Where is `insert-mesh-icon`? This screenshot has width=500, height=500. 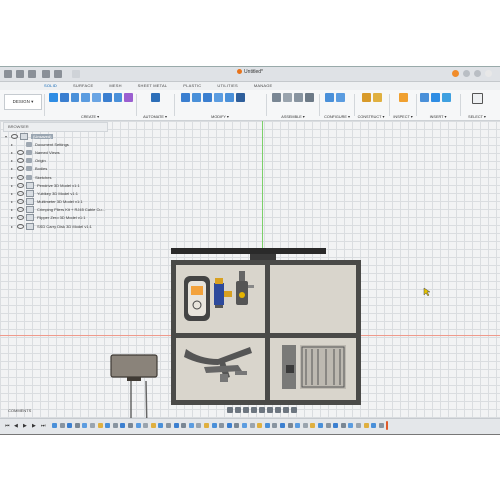
insert-mesh-icon is located at coordinates (424, 97).